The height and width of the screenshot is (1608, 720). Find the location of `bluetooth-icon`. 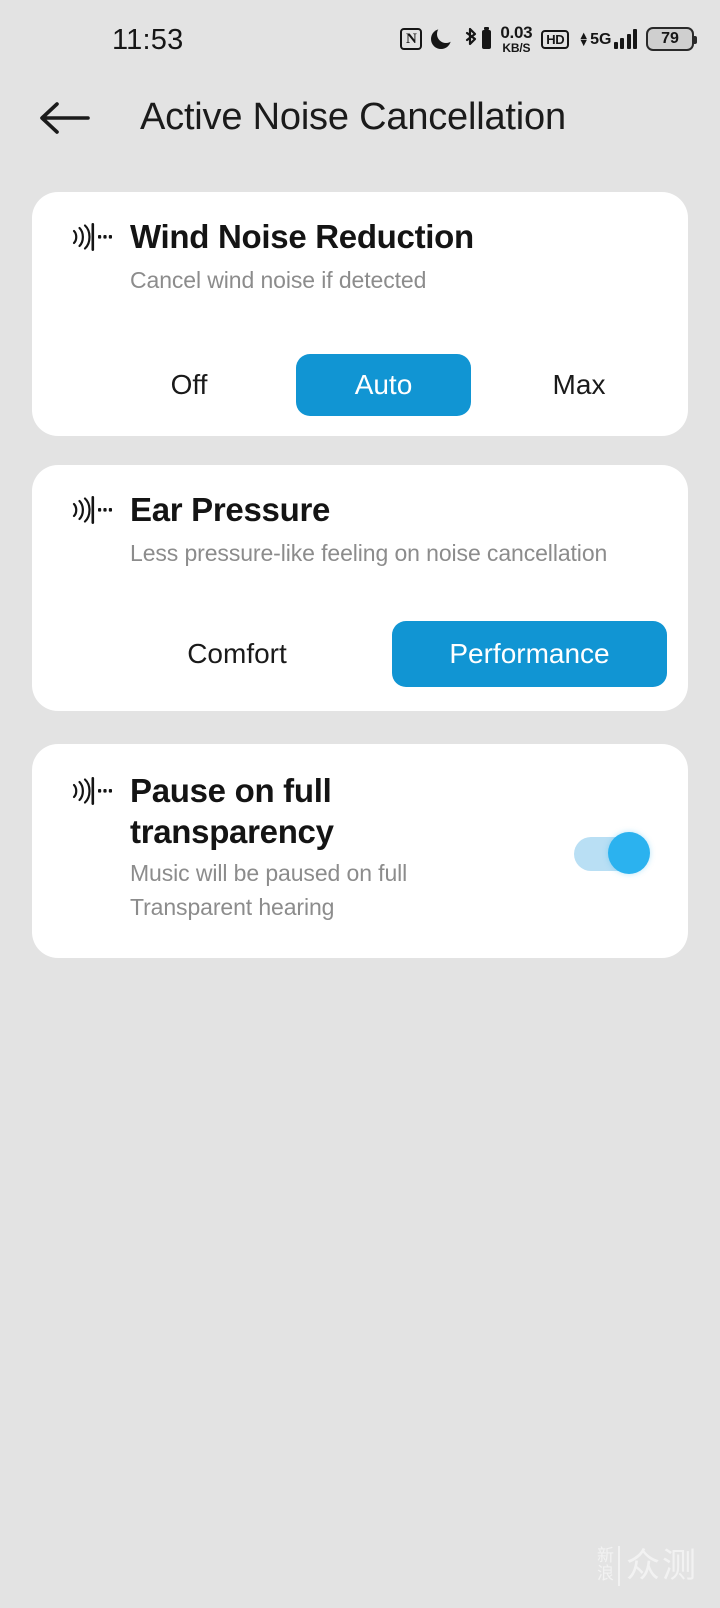

bluetooth-icon is located at coordinates (477, 38).